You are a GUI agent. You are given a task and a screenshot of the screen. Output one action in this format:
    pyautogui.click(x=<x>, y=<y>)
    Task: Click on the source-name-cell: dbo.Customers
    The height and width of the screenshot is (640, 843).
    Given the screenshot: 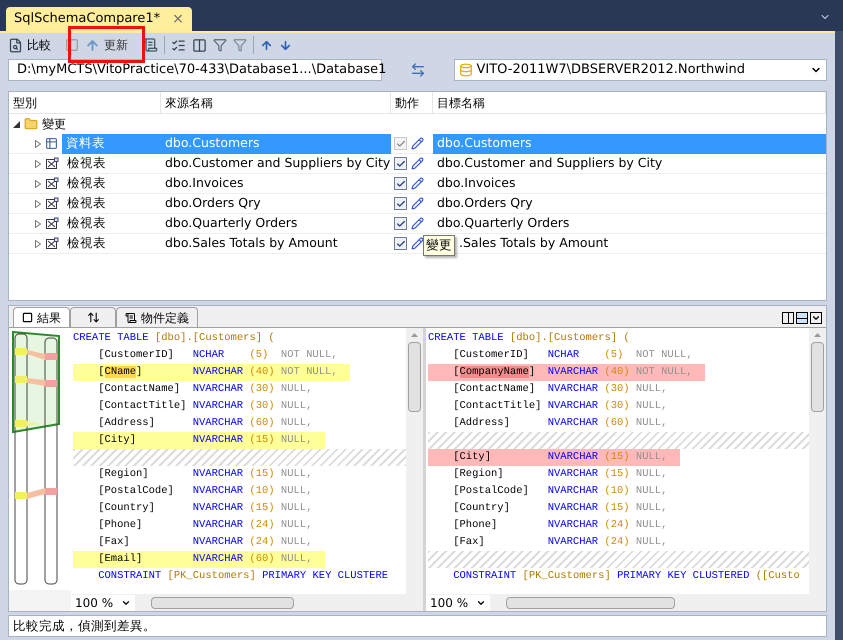 What is the action you would take?
    pyautogui.click(x=276, y=144)
    